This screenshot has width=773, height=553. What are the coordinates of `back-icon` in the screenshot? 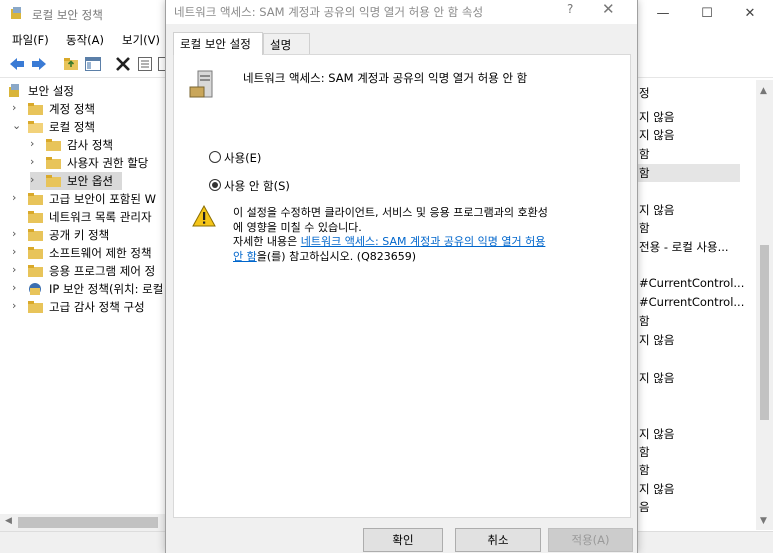 It's located at (17, 64).